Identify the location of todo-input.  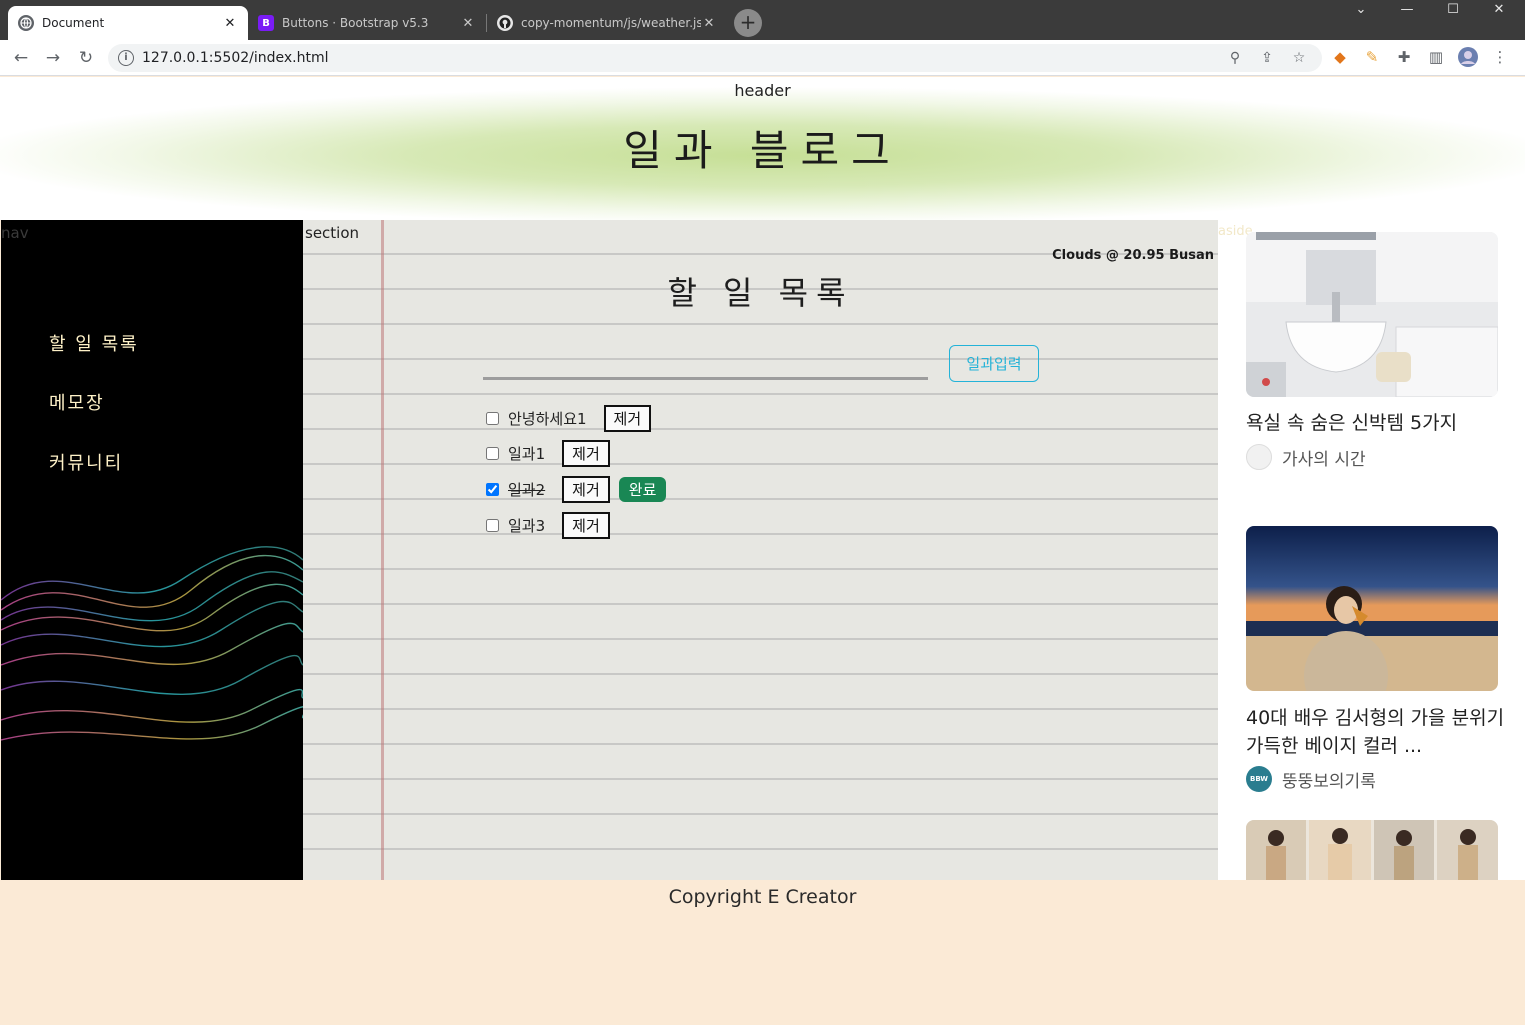
(705, 365).